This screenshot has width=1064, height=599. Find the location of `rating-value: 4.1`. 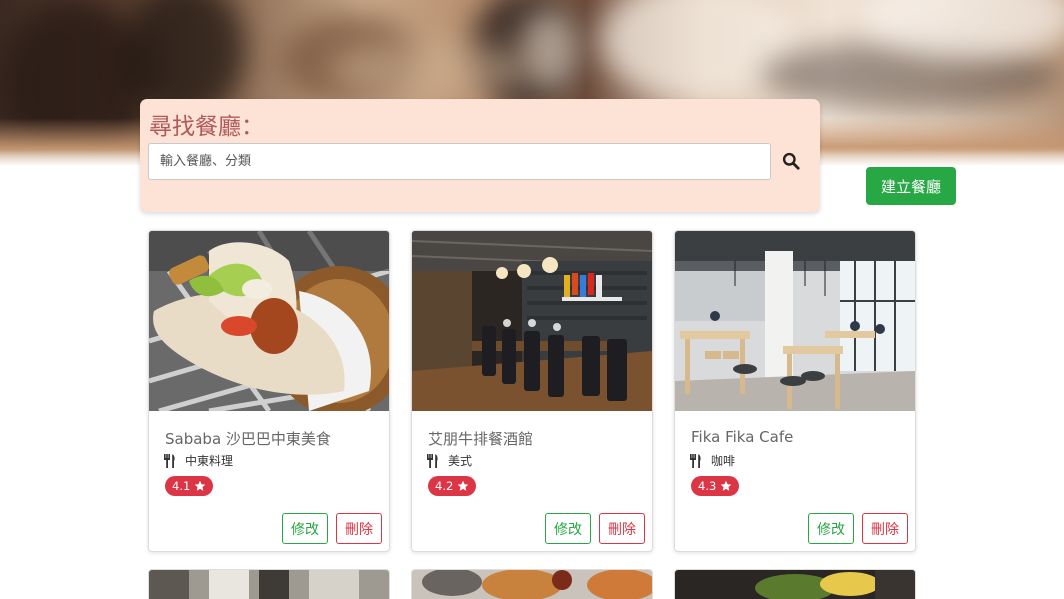

rating-value: 4.1 is located at coordinates (181, 486).